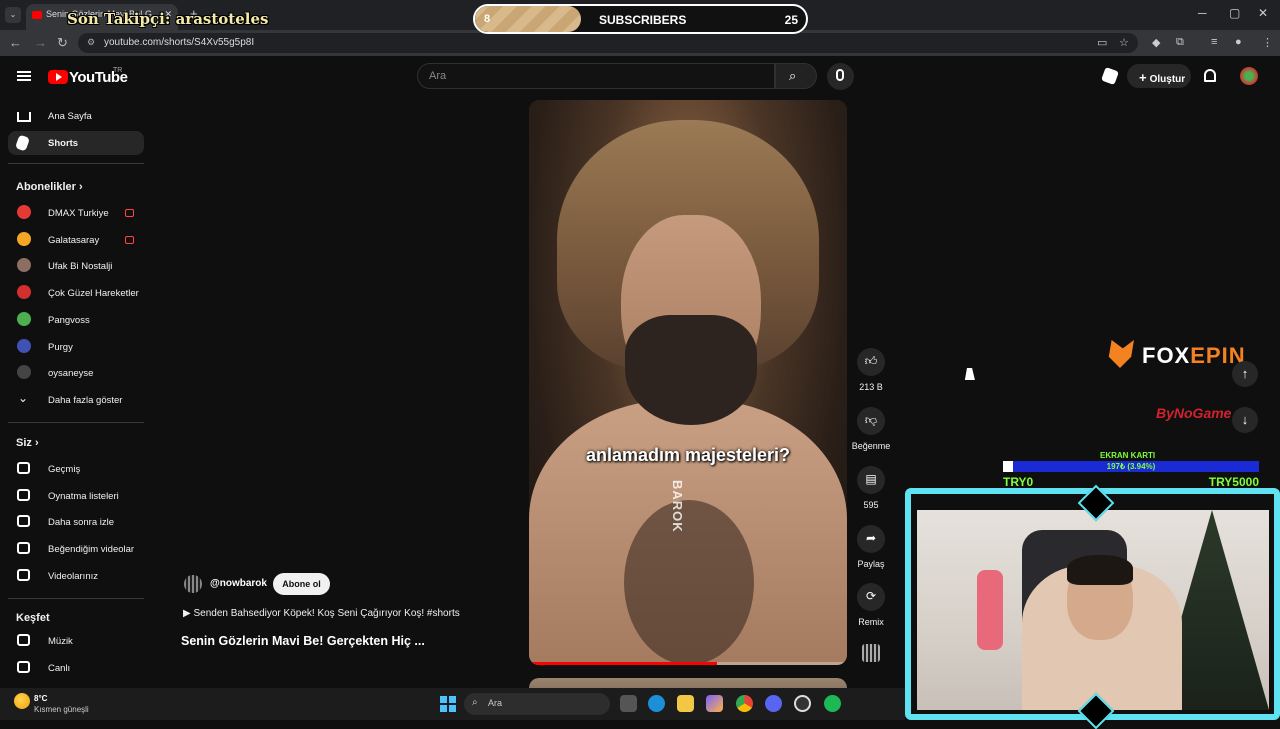 The width and height of the screenshot is (1280, 729). What do you see at coordinates (81, 523) in the screenshot?
I see `sidebar-item-label: Daha sonra izle` at bounding box center [81, 523].